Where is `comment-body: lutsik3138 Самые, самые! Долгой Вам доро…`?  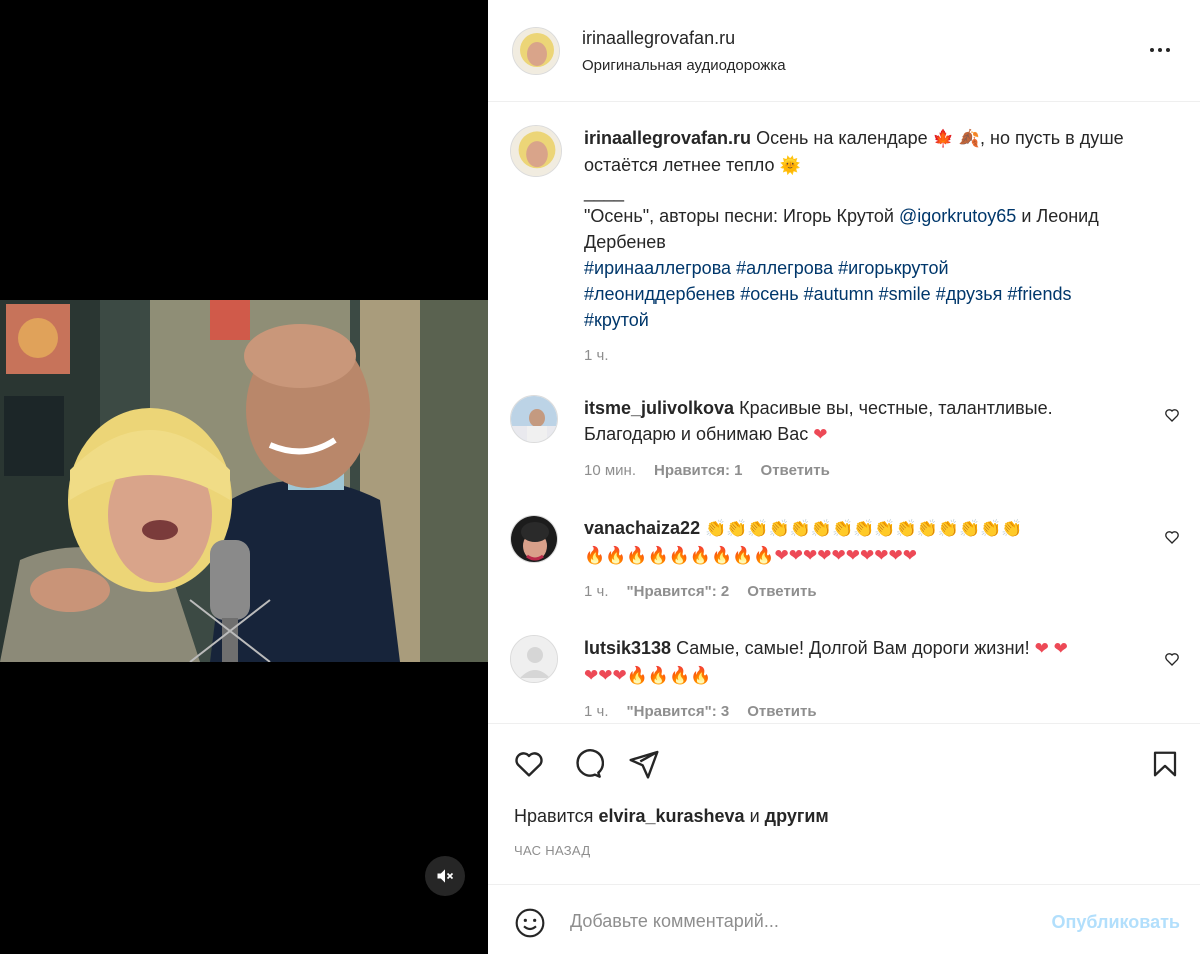
comment-body: lutsik3138 Самые, самые! Долгой Вам доро… is located at coordinates (859, 679).